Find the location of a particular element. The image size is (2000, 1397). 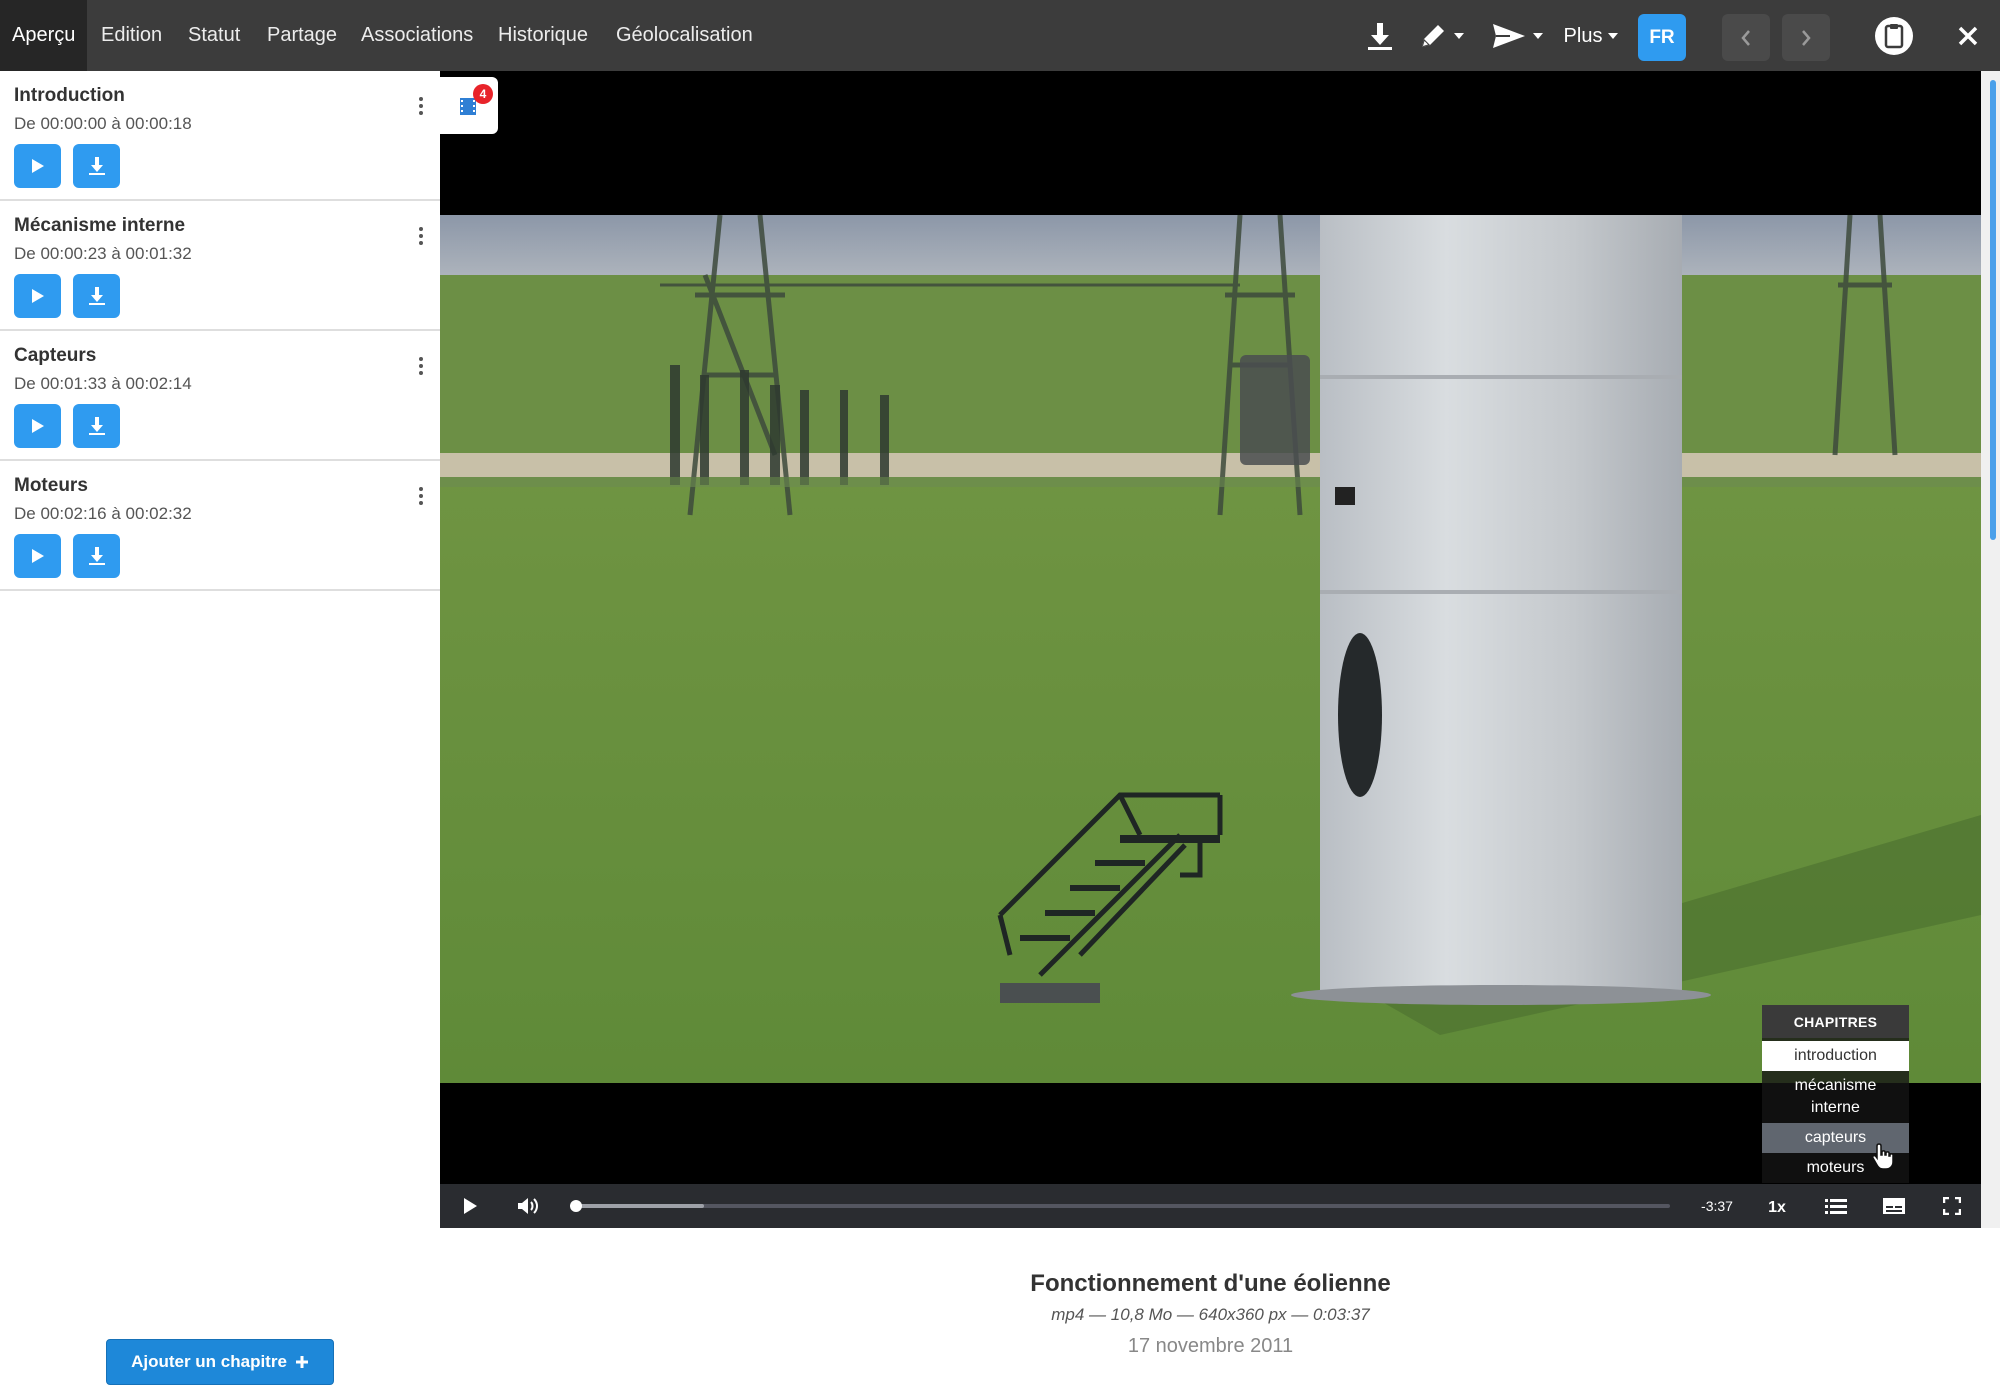

pencil-icon is located at coordinates (1433, 36).